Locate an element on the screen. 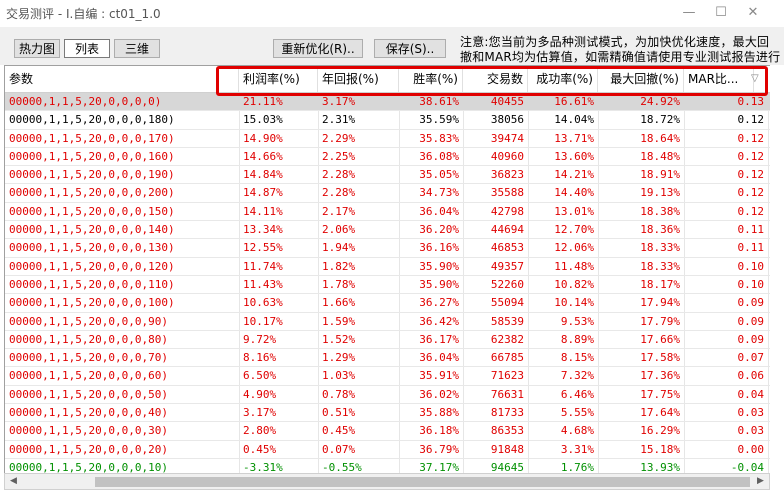 This screenshot has height=500, width=784. header-drawdown: 最大回撤(%) is located at coordinates (641, 79).